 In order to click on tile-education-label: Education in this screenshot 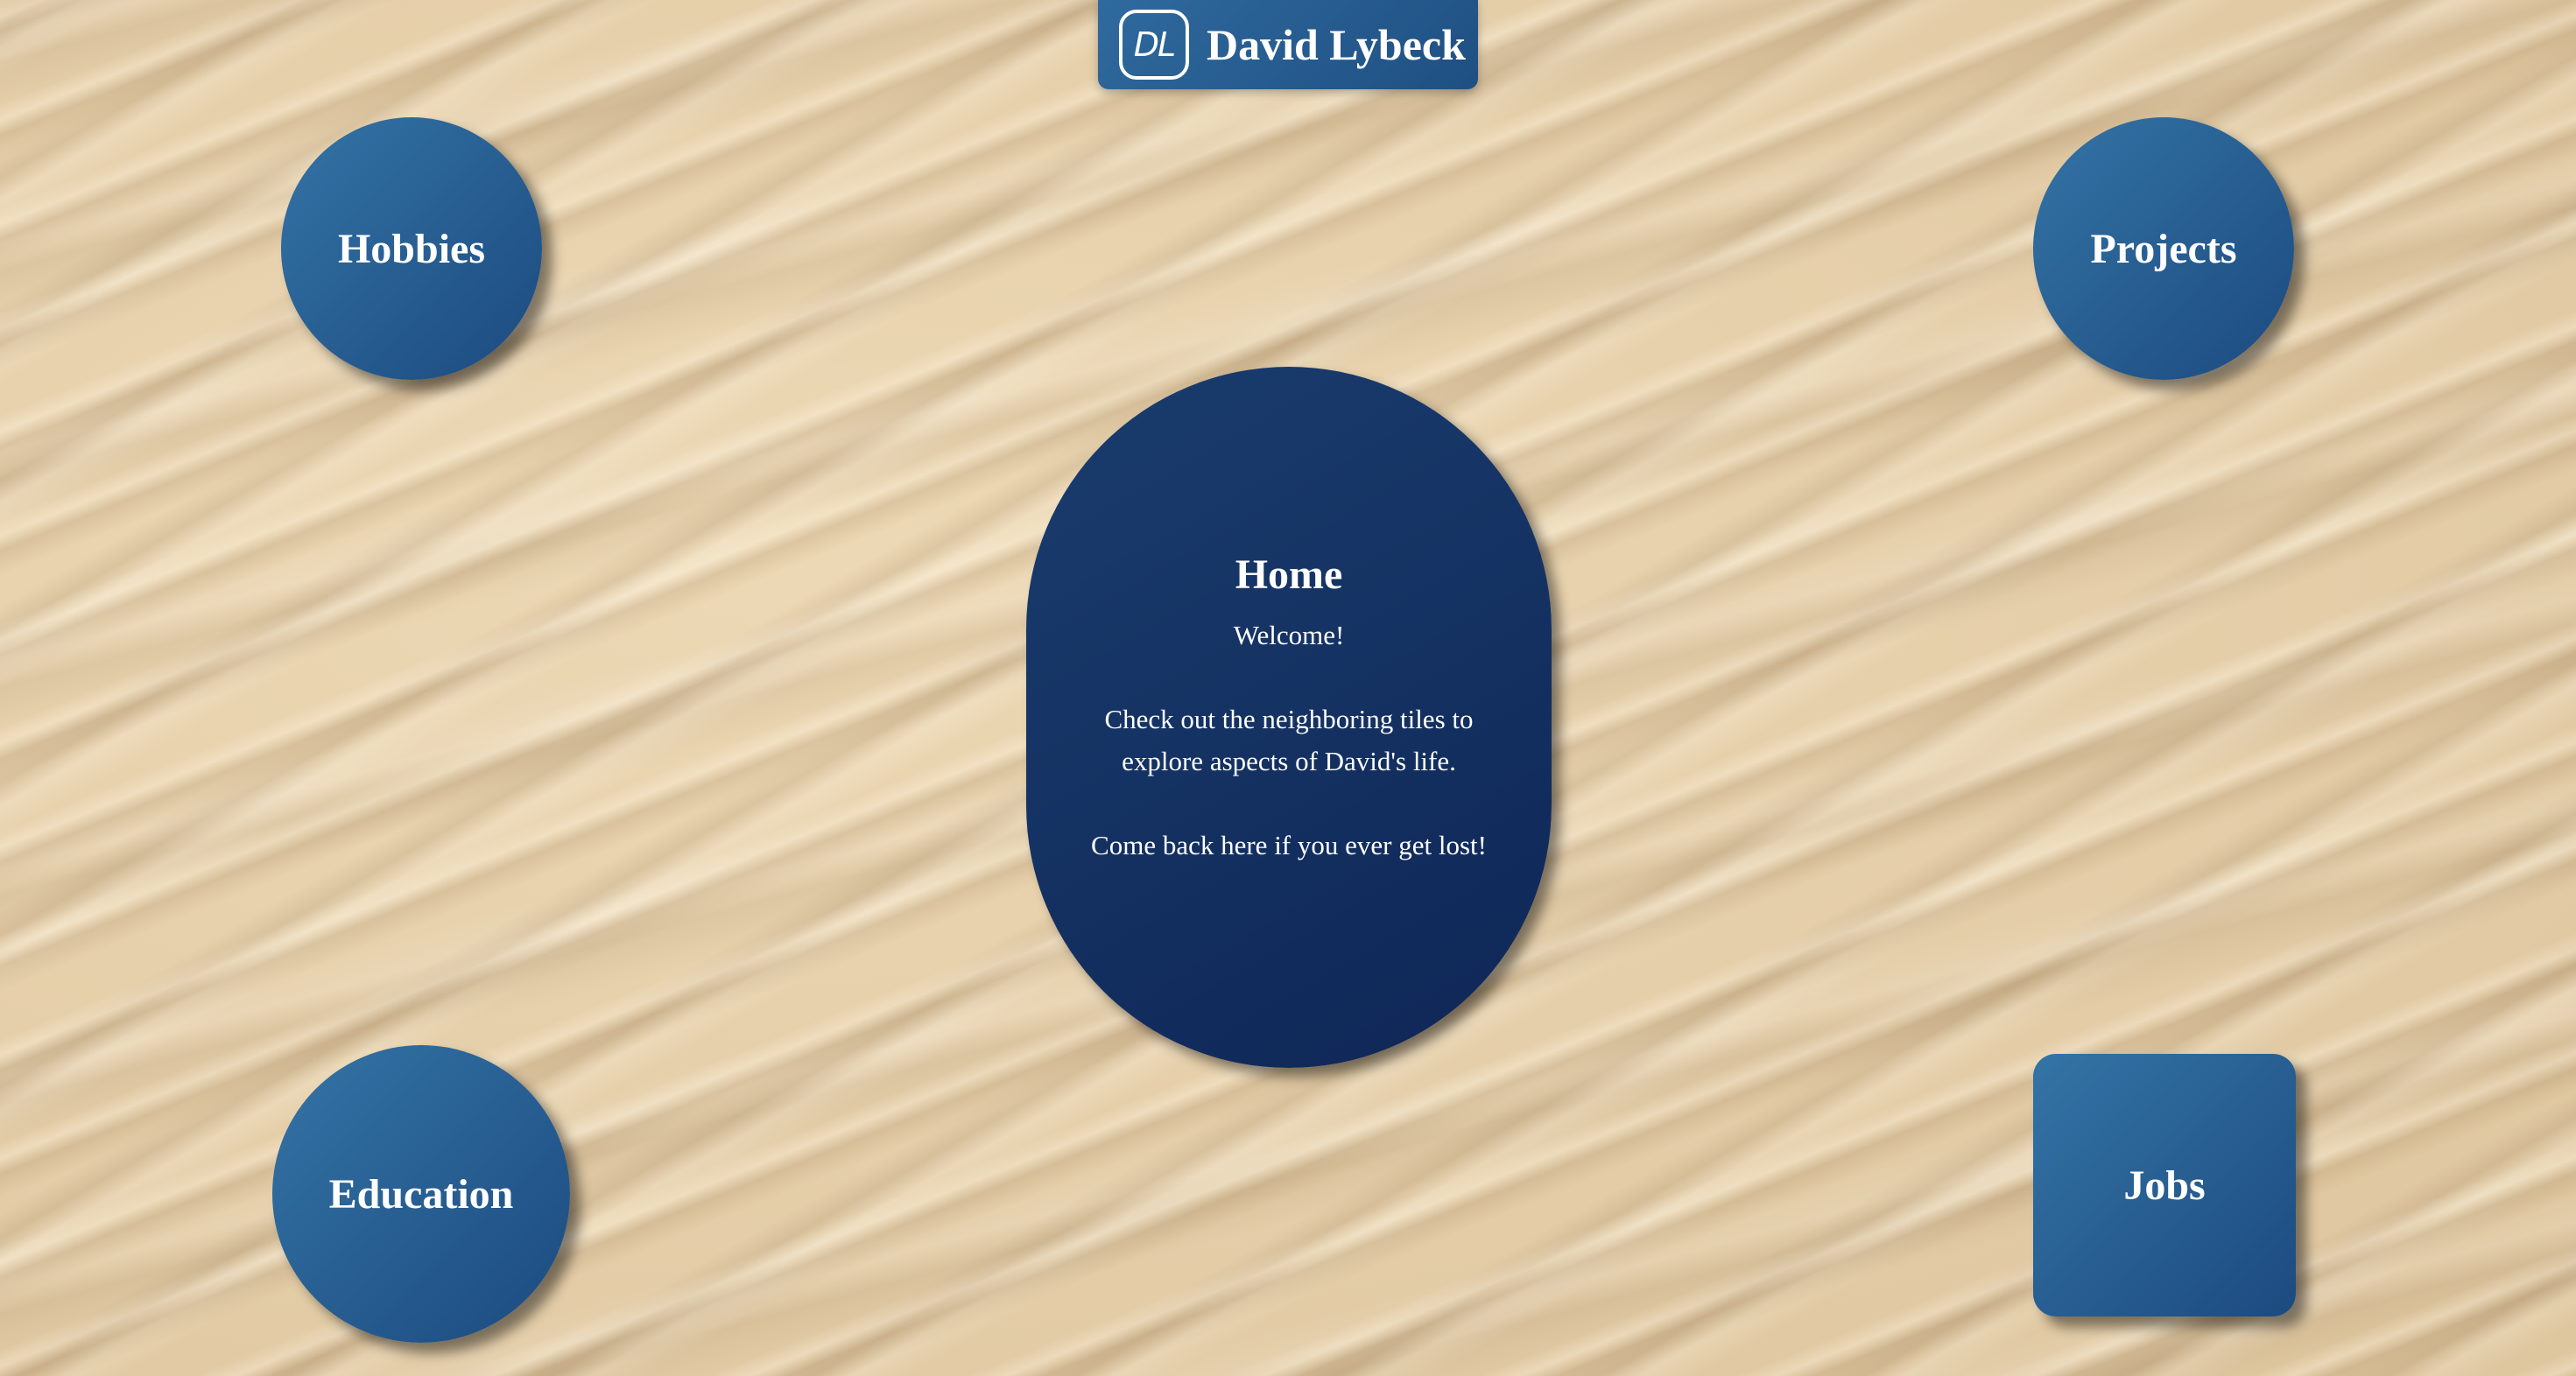, I will do `click(421, 1194)`.